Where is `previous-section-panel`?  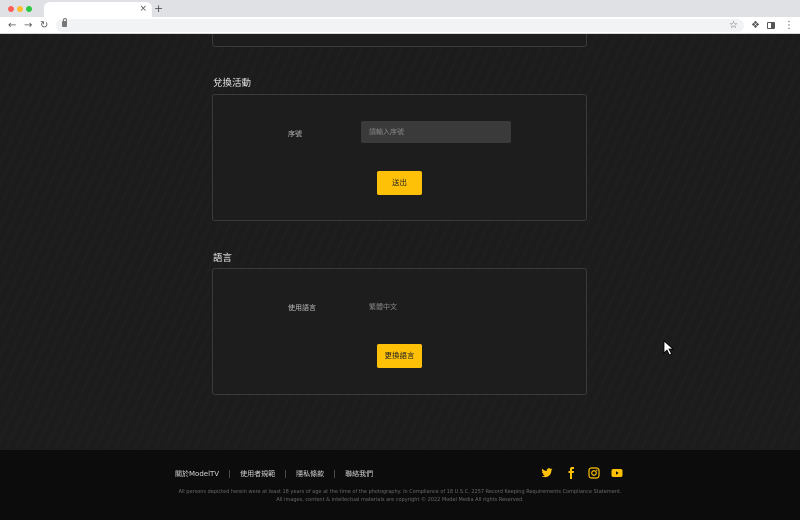 previous-section-panel is located at coordinates (399, 40).